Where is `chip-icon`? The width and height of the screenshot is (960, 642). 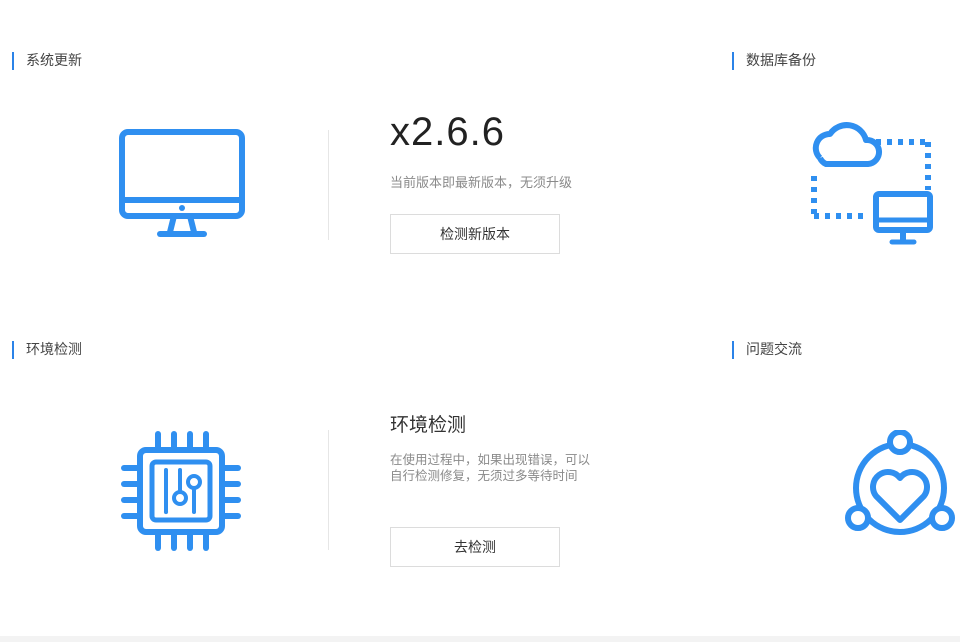 chip-icon is located at coordinates (181, 493).